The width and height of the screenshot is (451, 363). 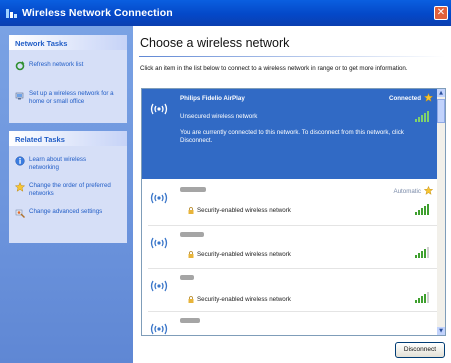 I want to click on scroll-up-arrow: ▲, so click(x=441, y=93).